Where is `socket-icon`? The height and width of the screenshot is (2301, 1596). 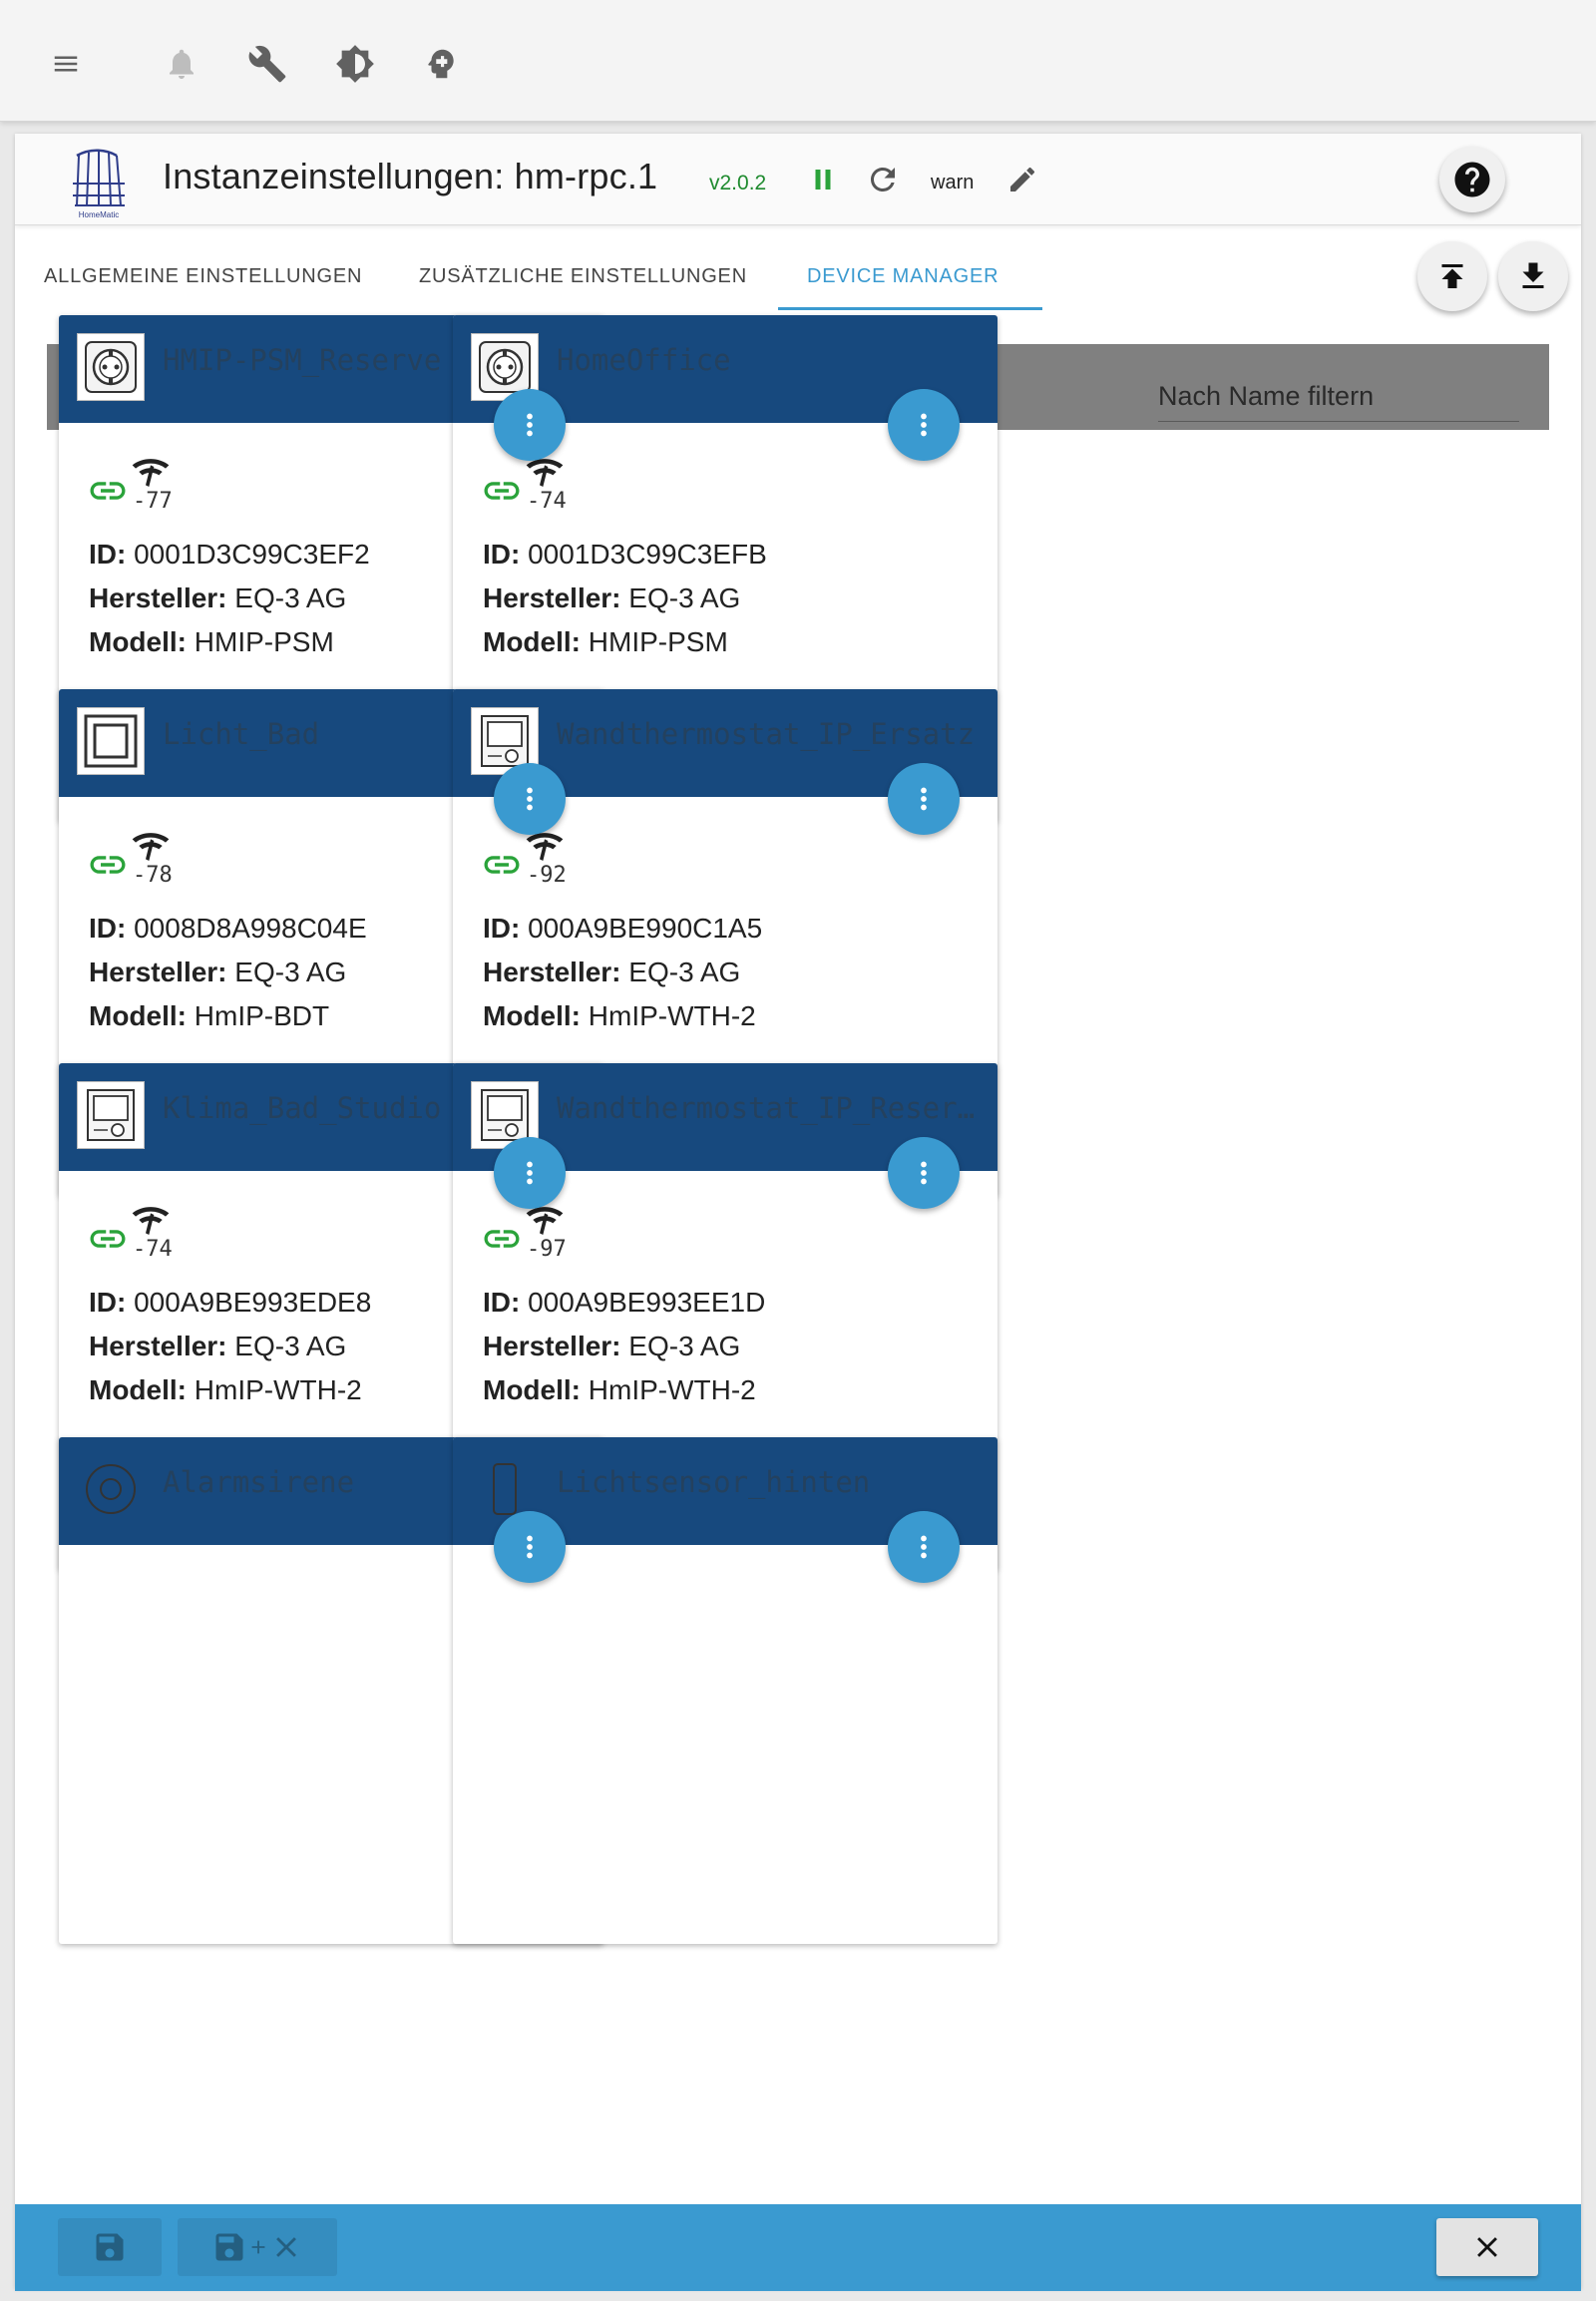 socket-icon is located at coordinates (111, 367).